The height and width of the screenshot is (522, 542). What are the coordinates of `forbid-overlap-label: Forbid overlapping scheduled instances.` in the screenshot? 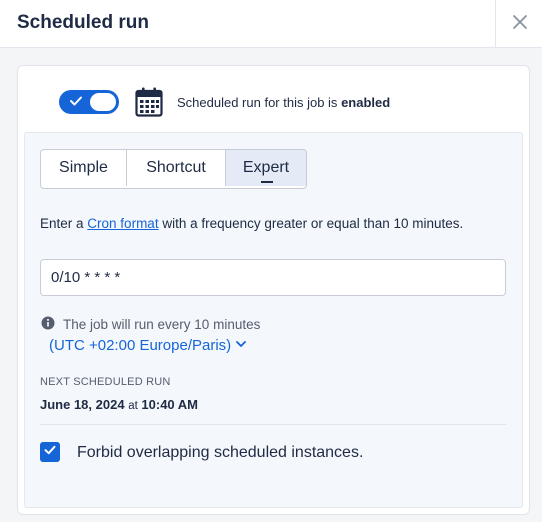 It's located at (220, 452).